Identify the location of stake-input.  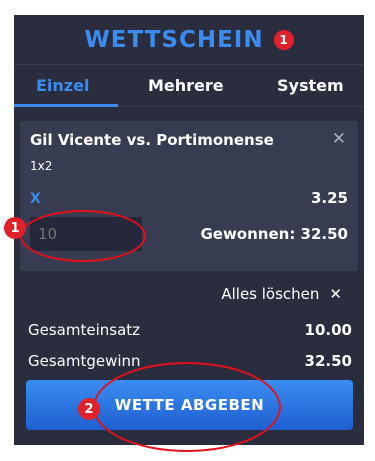
(86, 234).